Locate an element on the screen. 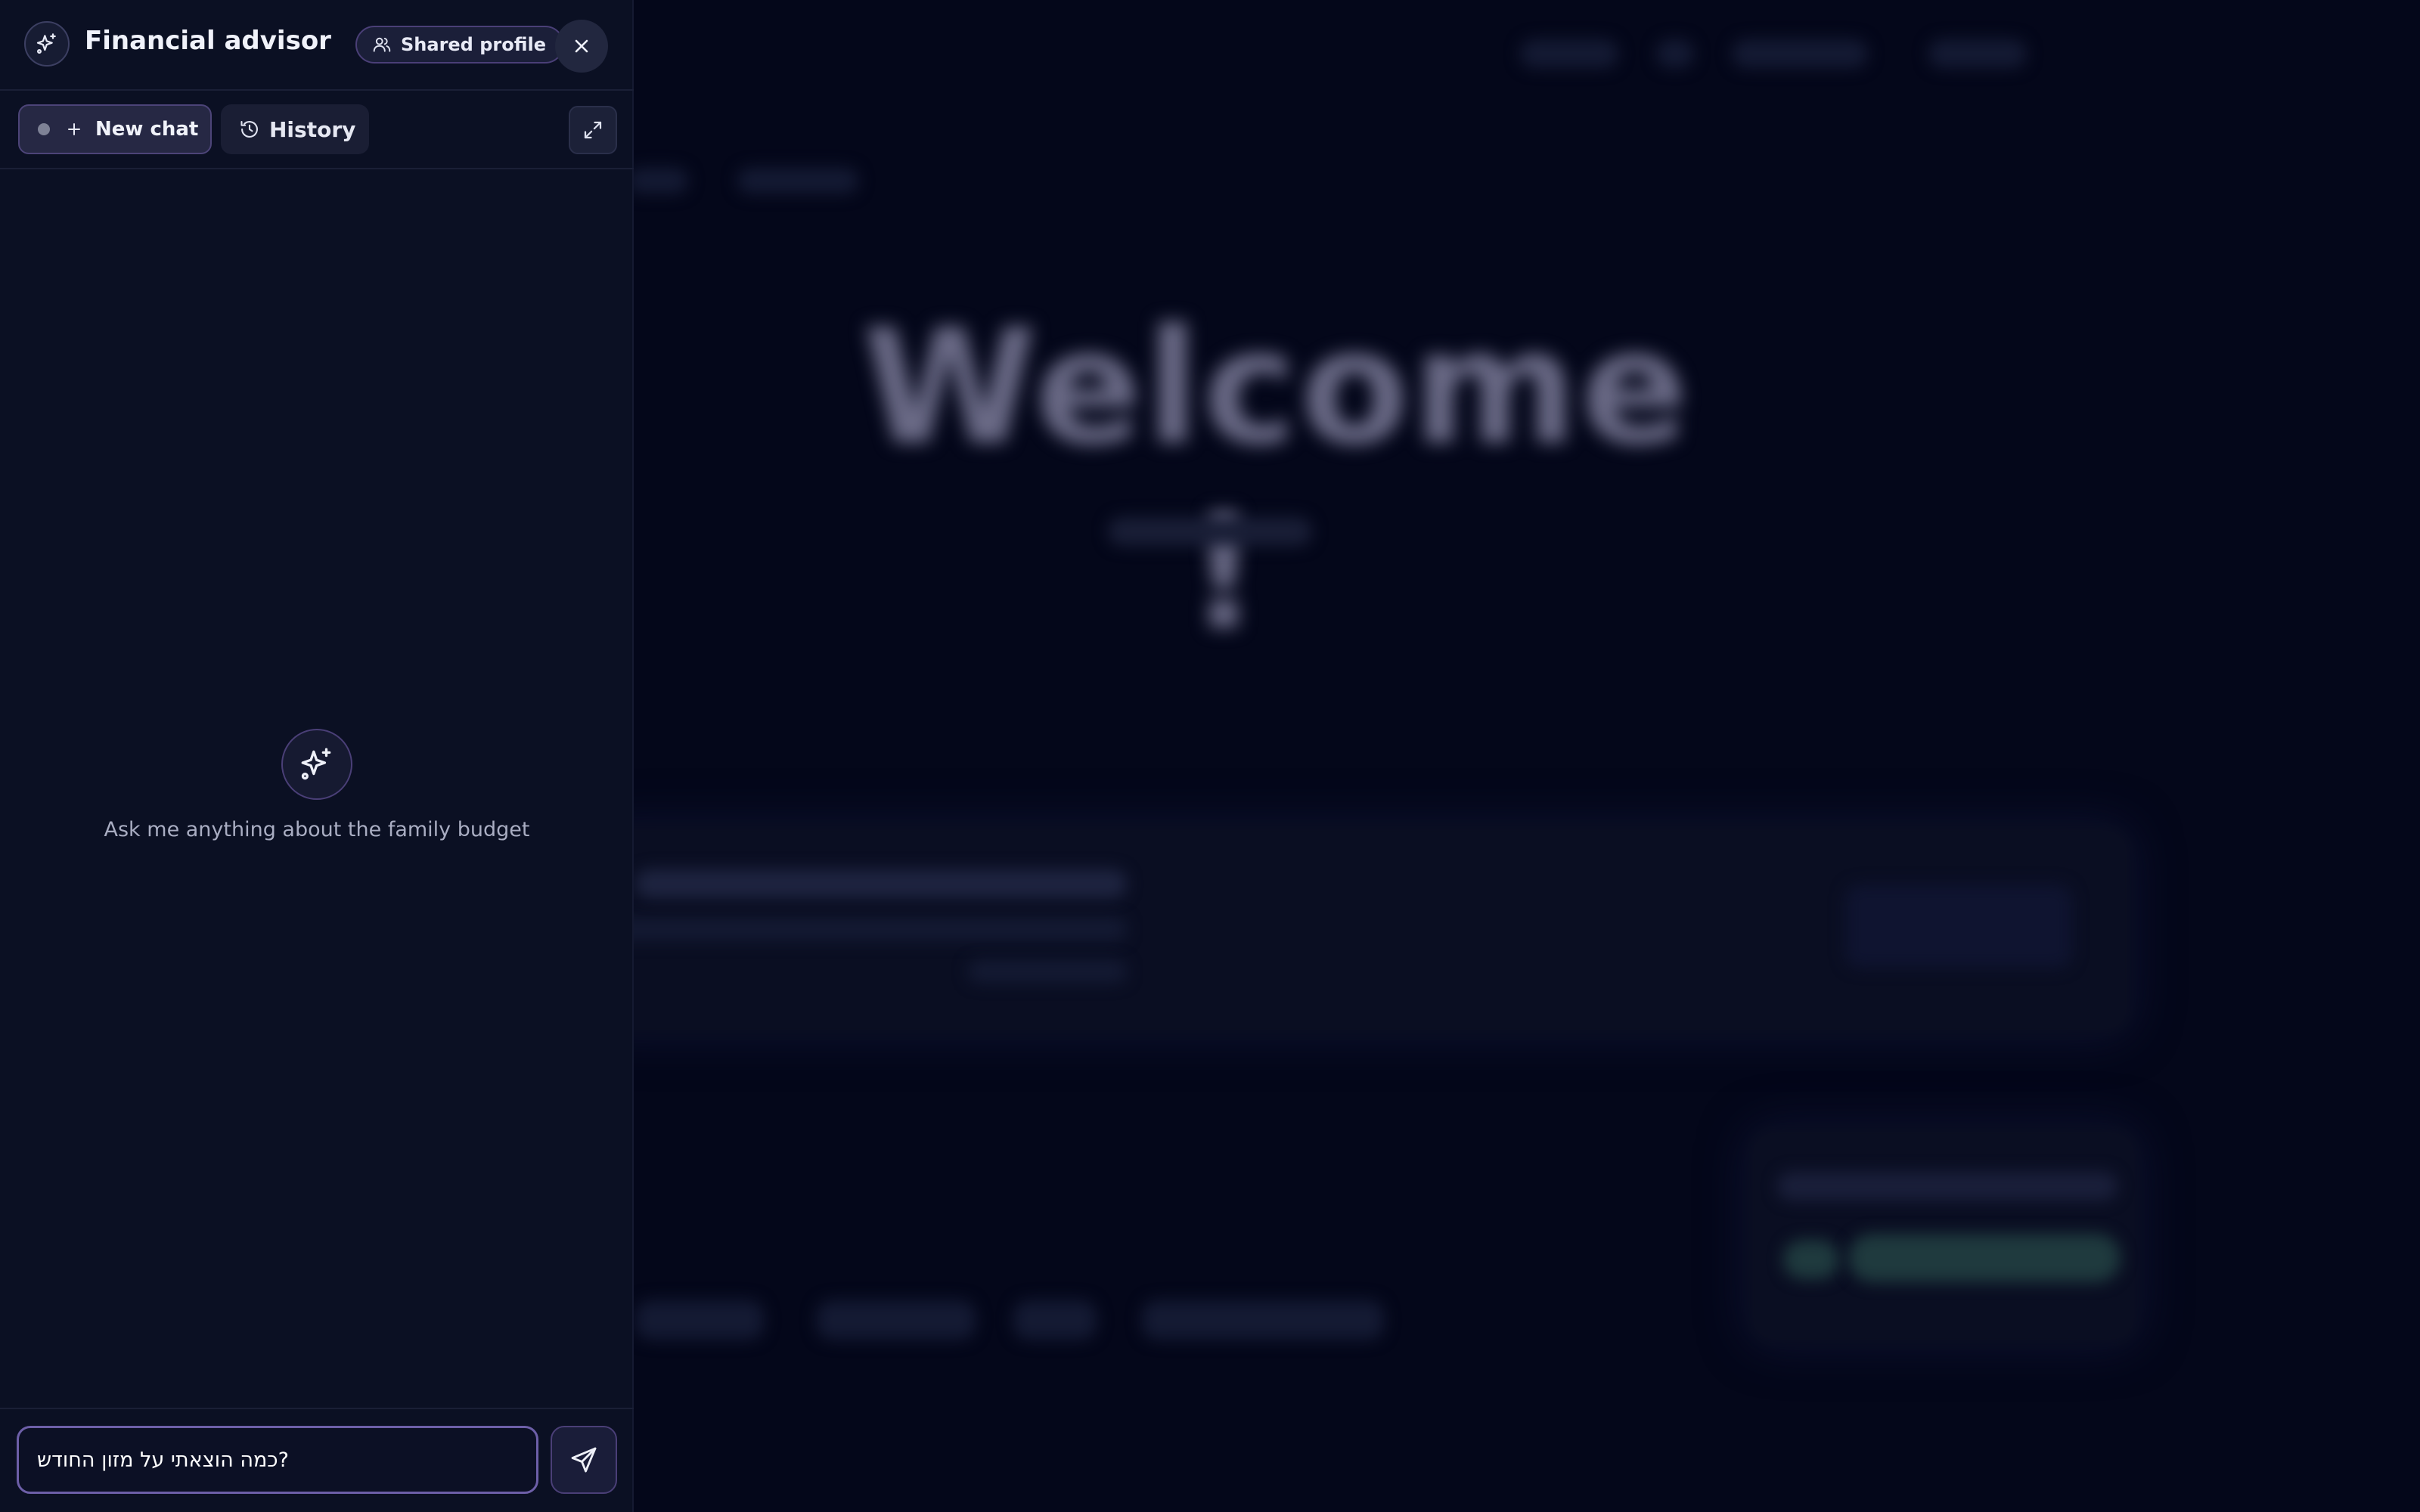 This screenshot has width=2420, height=1512. expand-icon is located at coordinates (593, 130).